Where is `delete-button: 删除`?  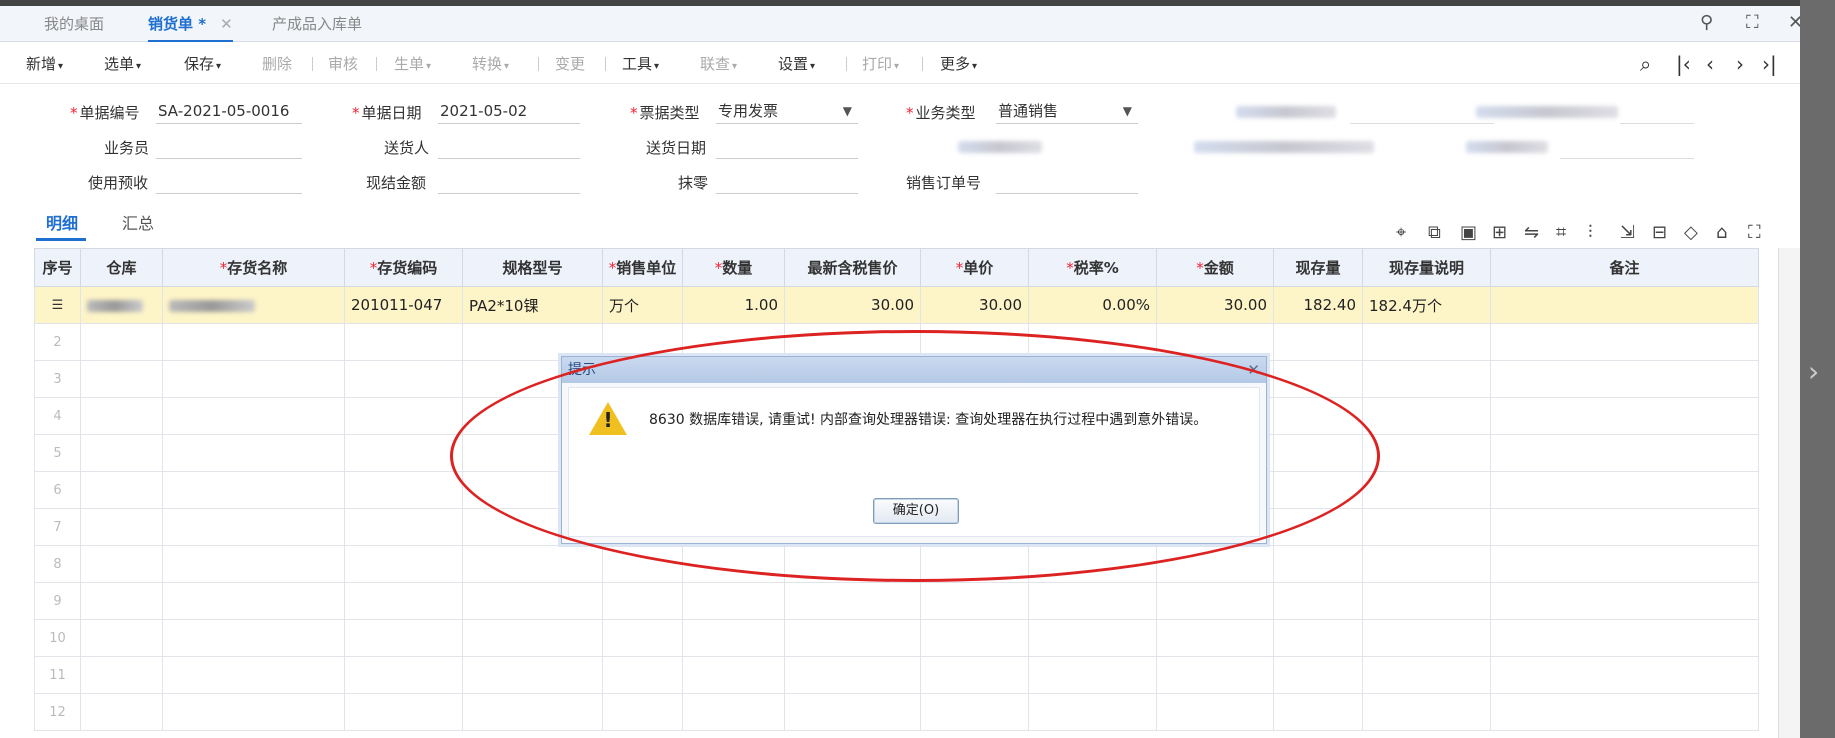 delete-button: 删除 is located at coordinates (277, 64).